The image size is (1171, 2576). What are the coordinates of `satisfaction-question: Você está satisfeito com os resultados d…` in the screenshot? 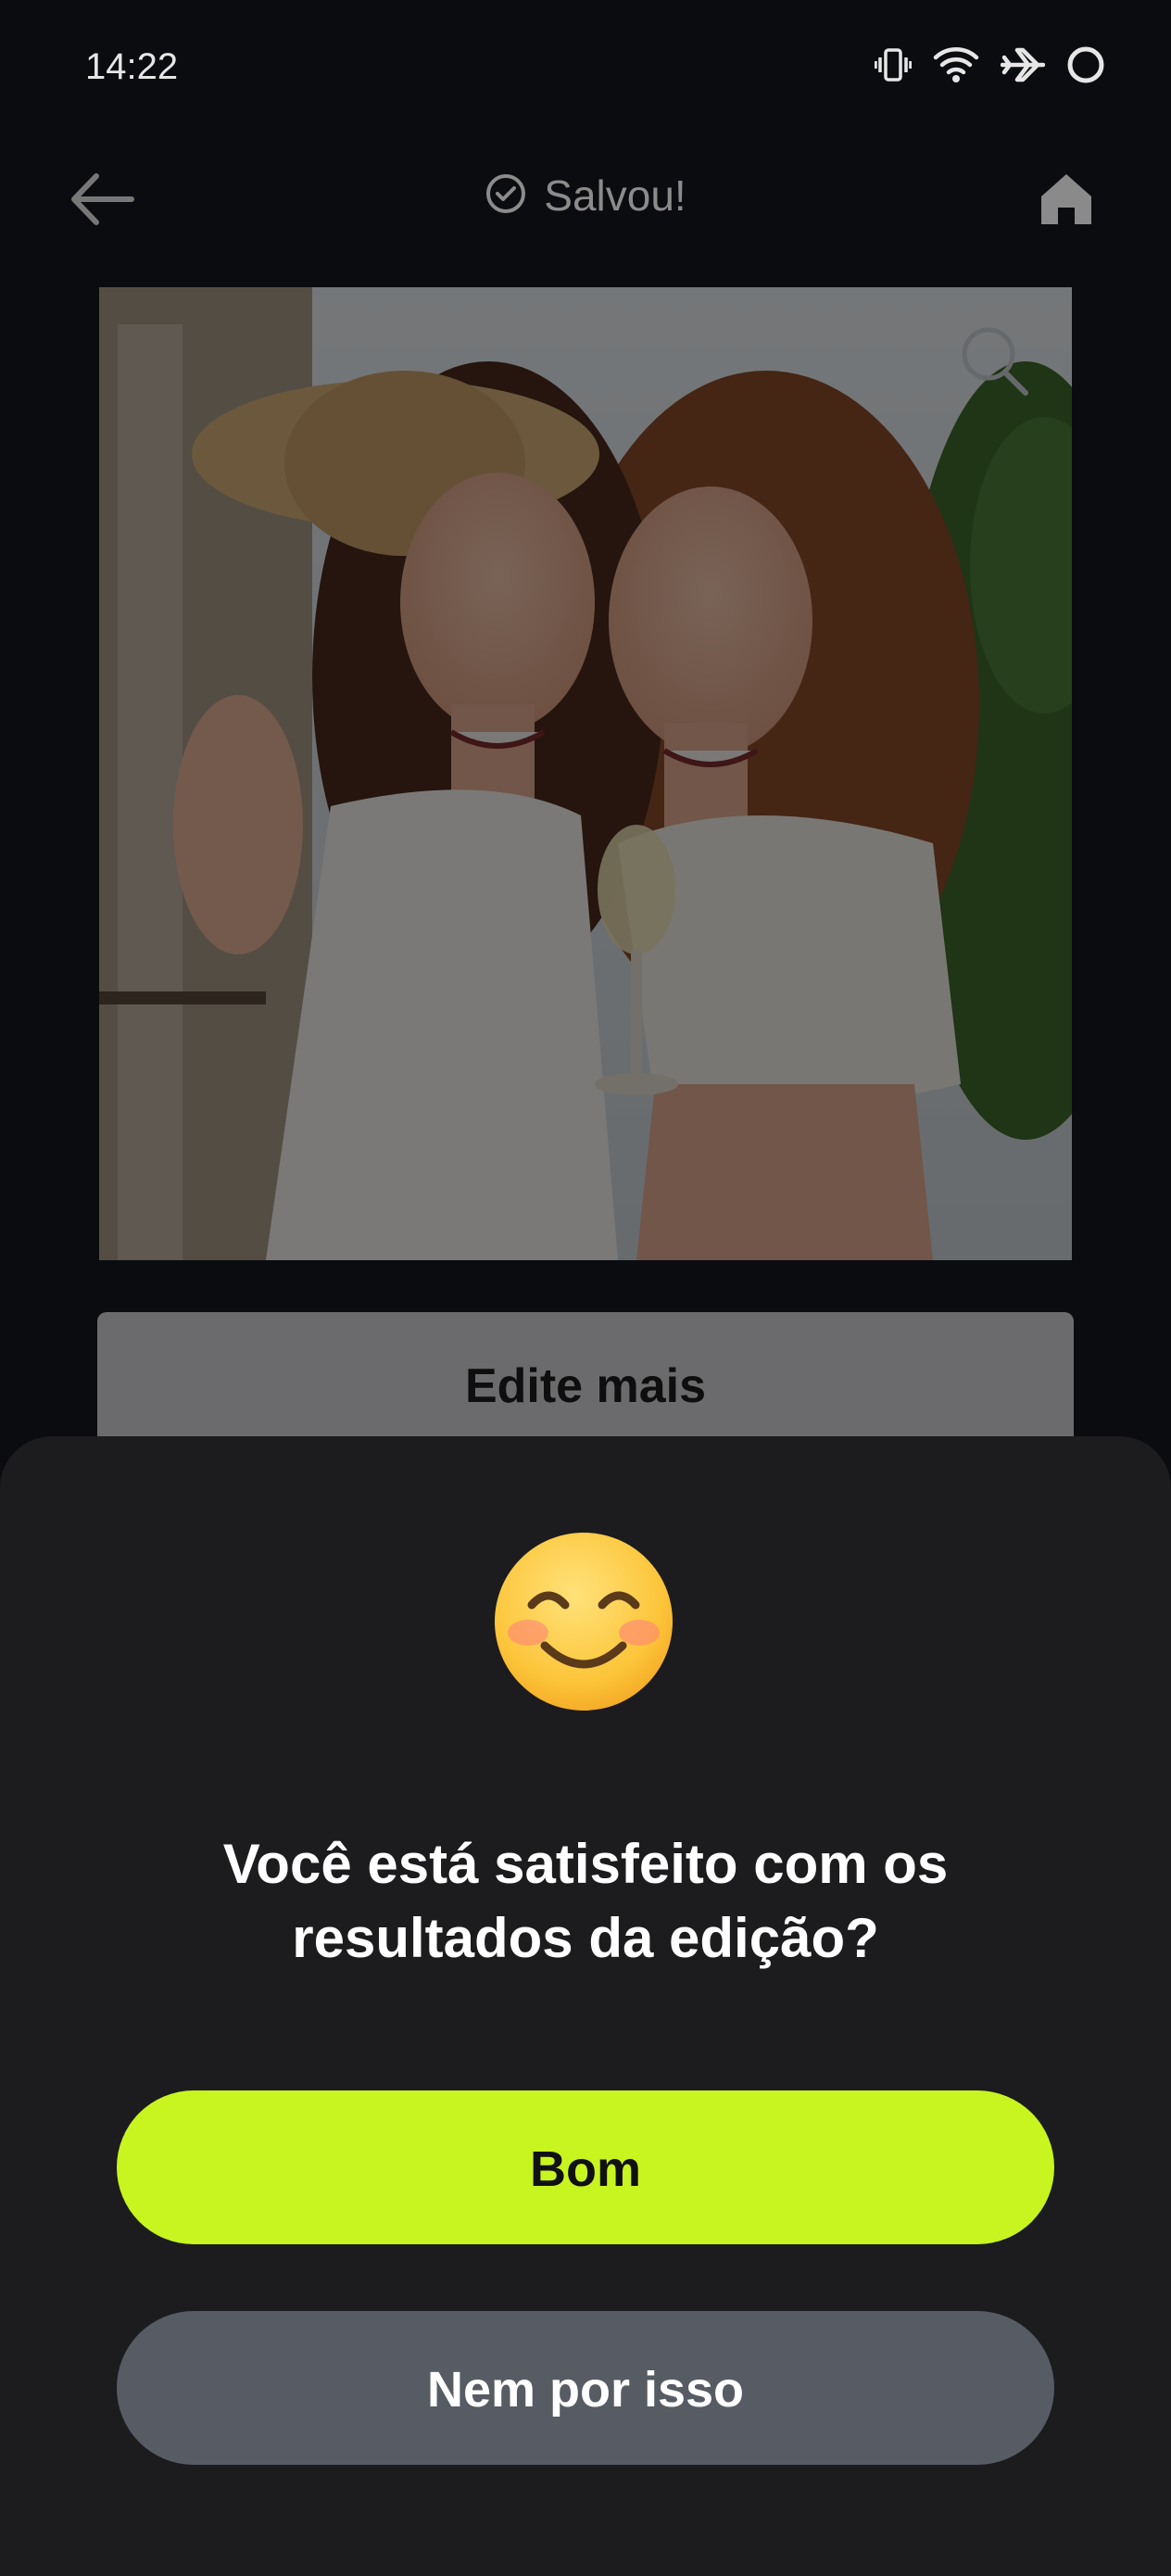 It's located at (585, 1902).